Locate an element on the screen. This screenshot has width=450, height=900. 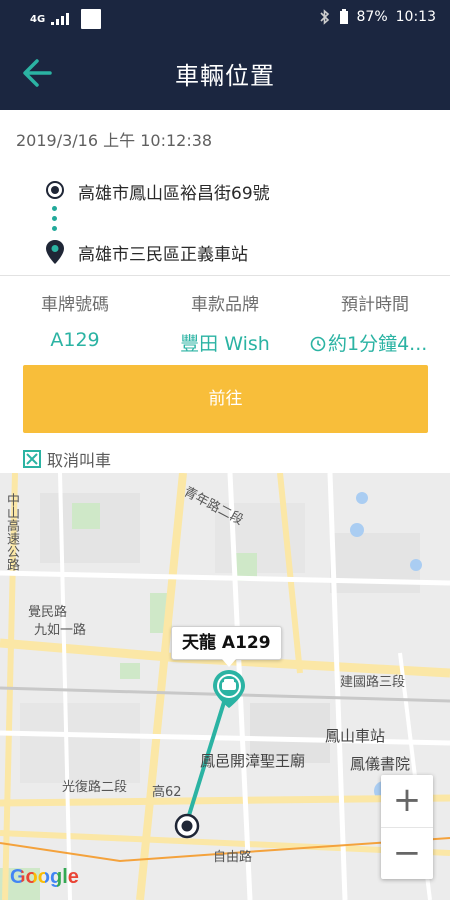
road-label: 光復路二段 is located at coordinates (95, 787).